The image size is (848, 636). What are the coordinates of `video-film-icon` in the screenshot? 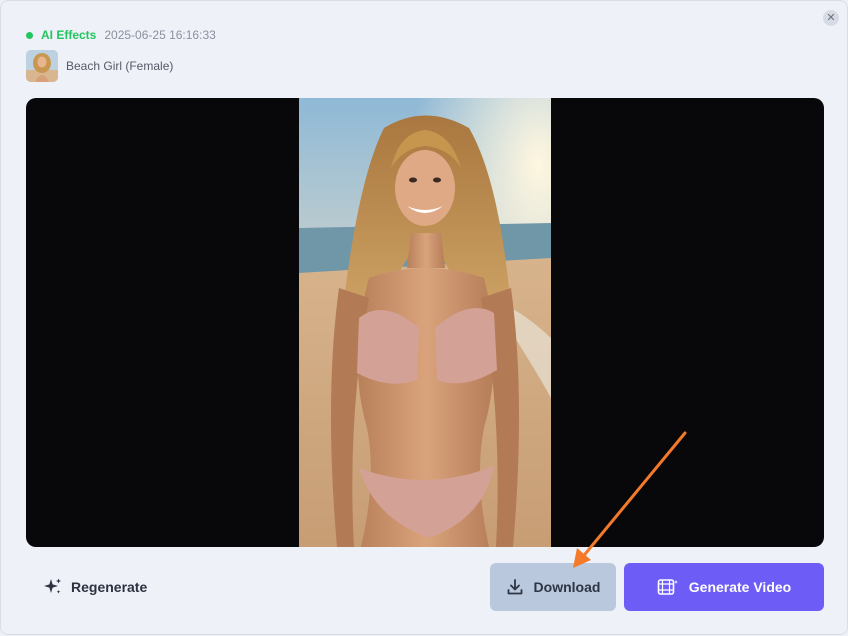 It's located at (667, 587).